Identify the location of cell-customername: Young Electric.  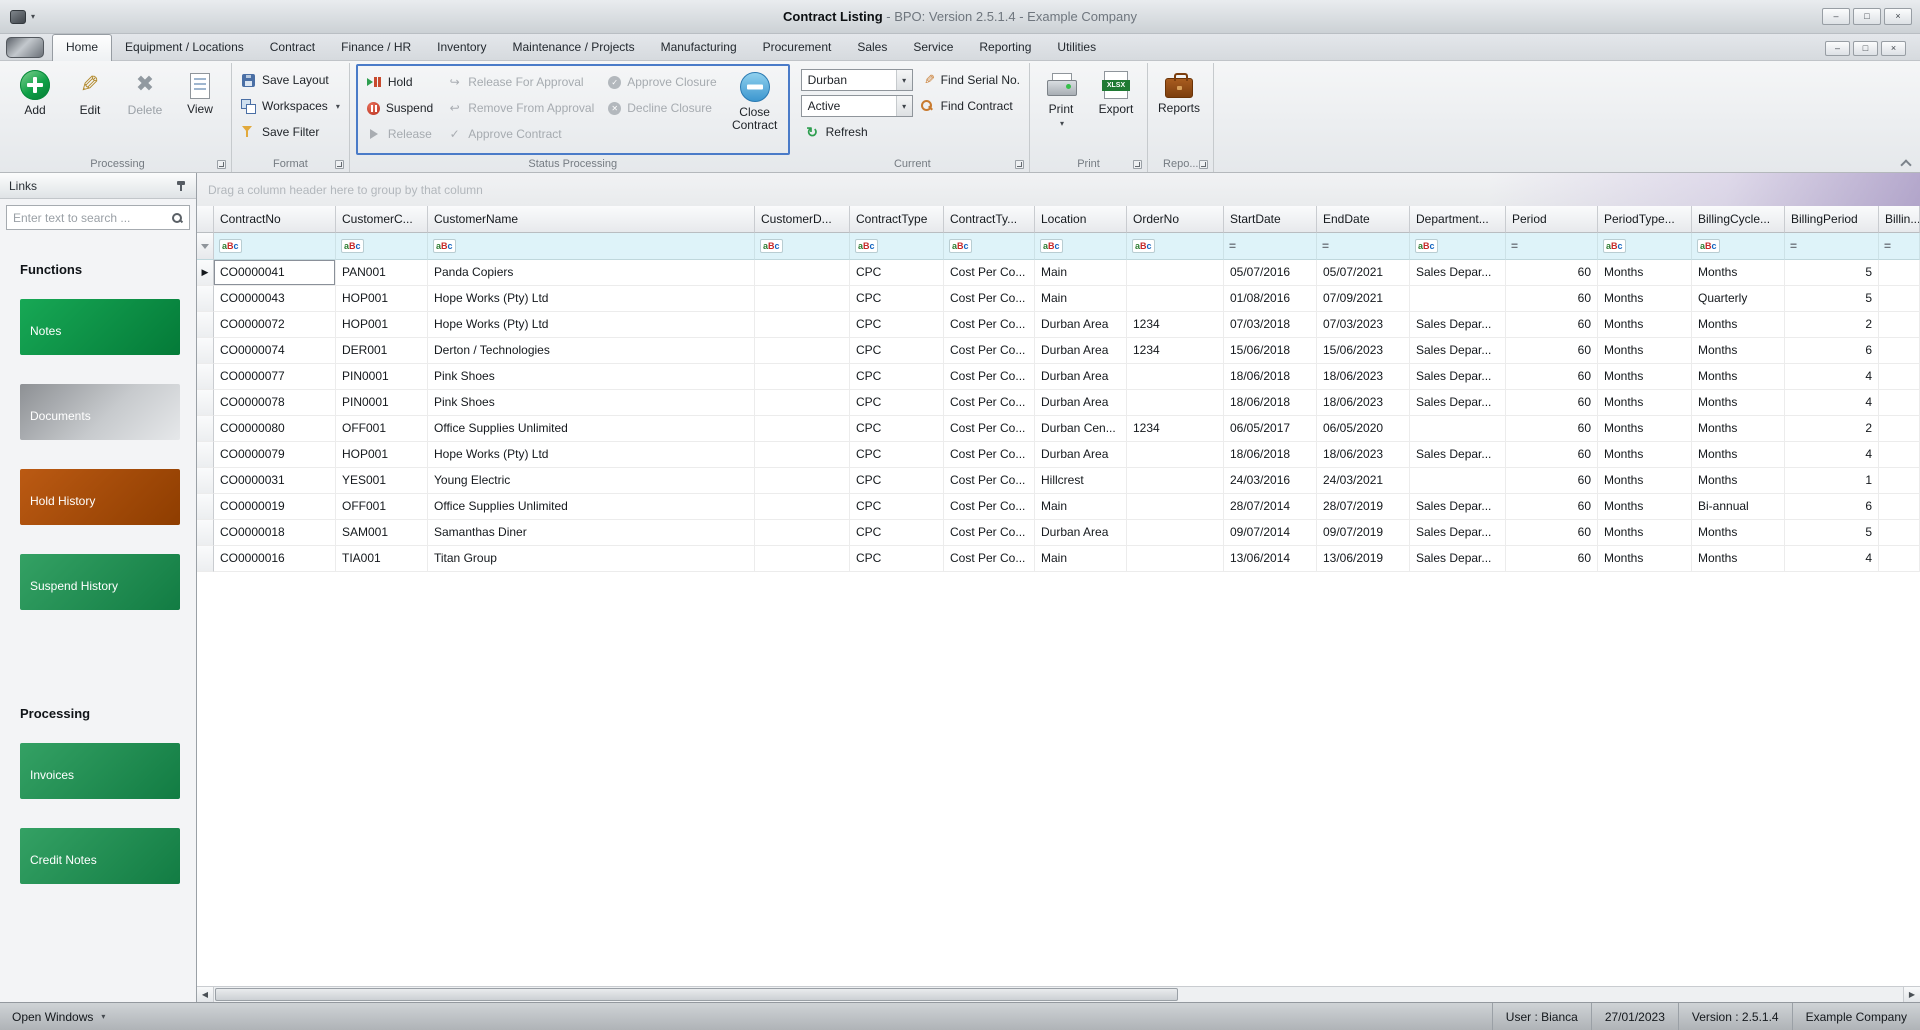
(591, 481).